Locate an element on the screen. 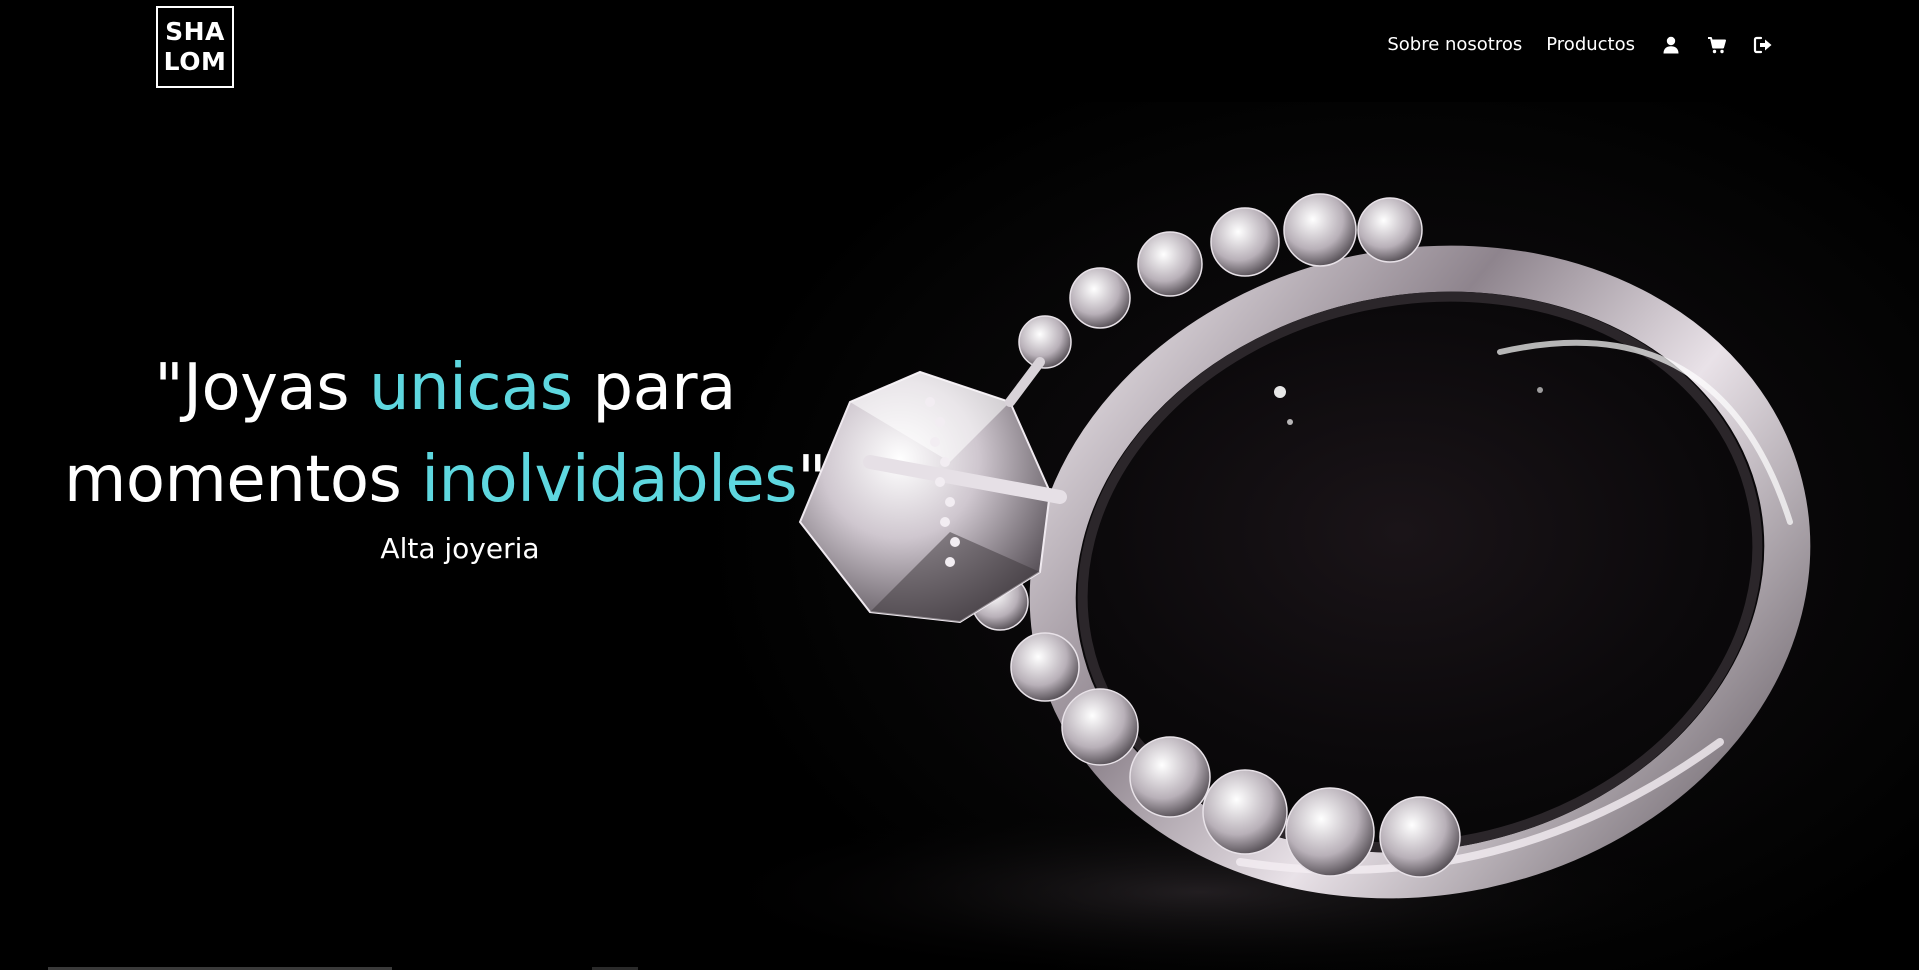 This screenshot has height=970, width=1919. brand-logo: SHA LOM is located at coordinates (195, 47).